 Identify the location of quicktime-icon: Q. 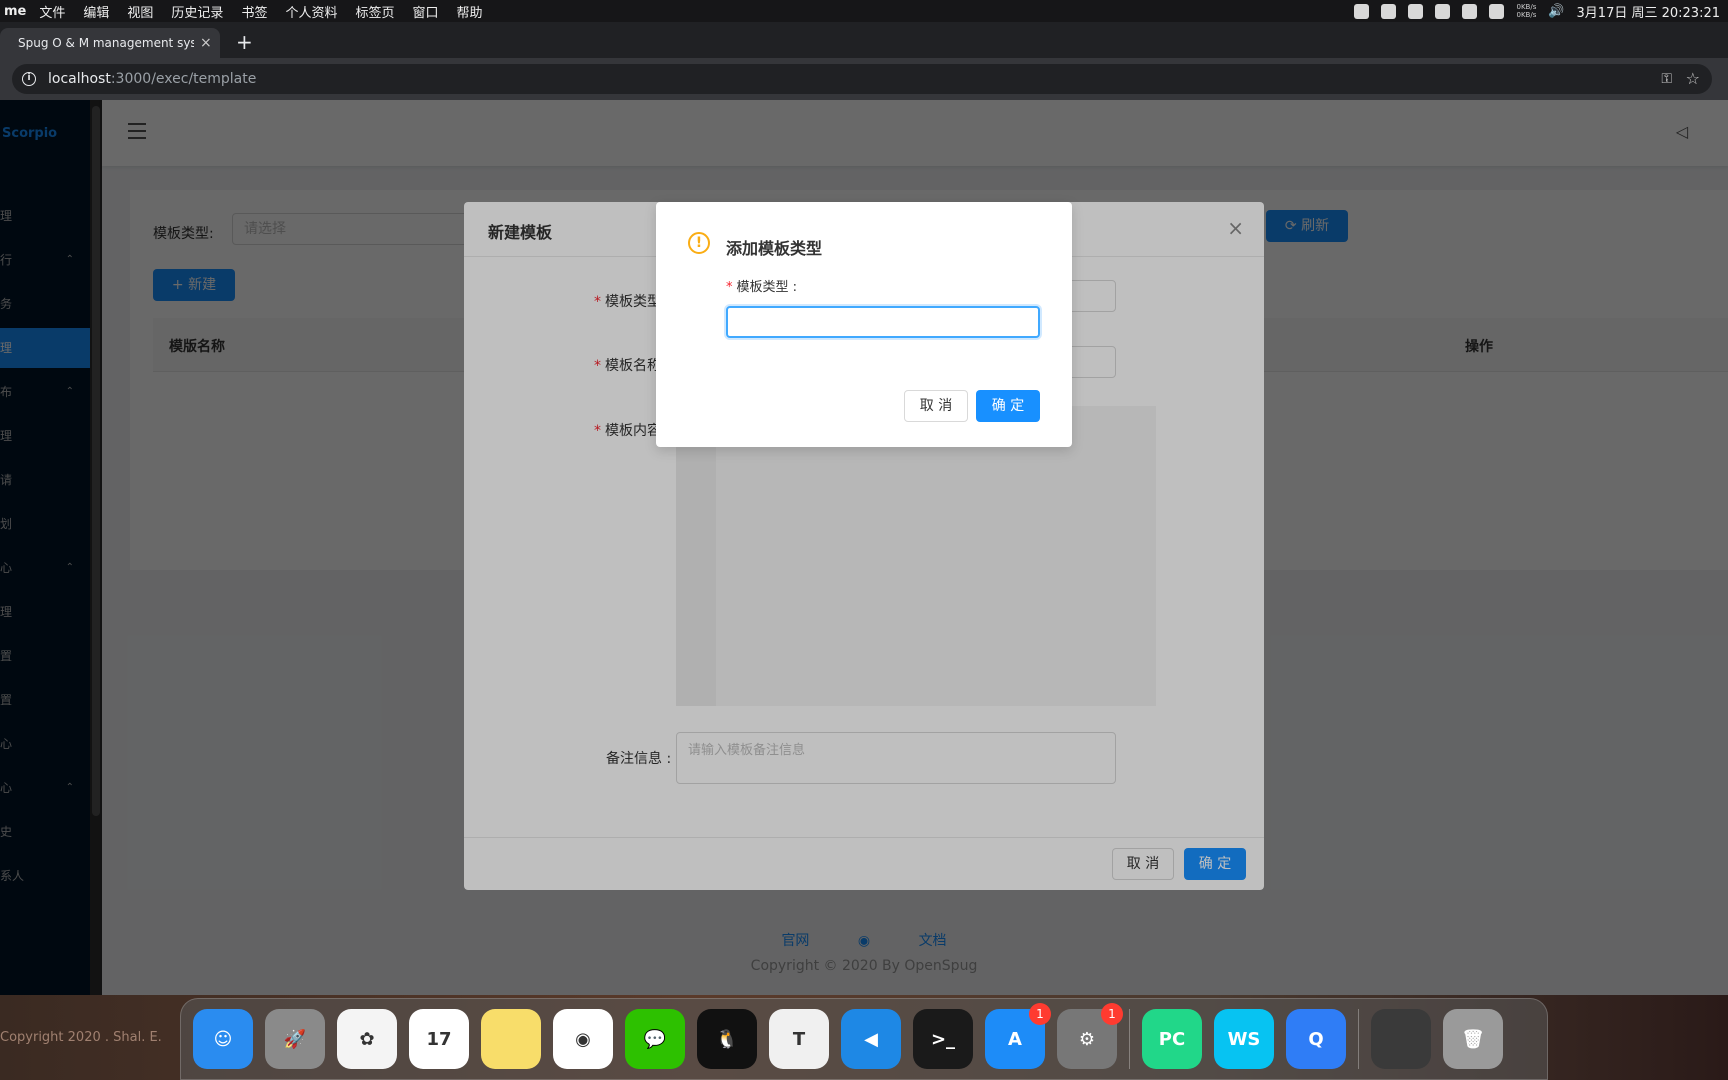
(1316, 1039).